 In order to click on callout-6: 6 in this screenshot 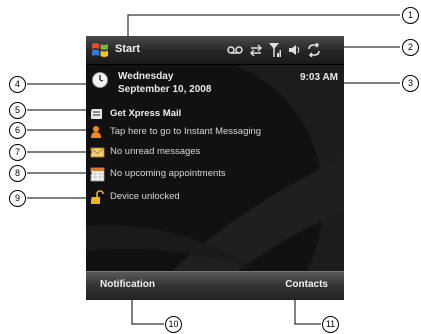, I will do `click(17, 130)`.